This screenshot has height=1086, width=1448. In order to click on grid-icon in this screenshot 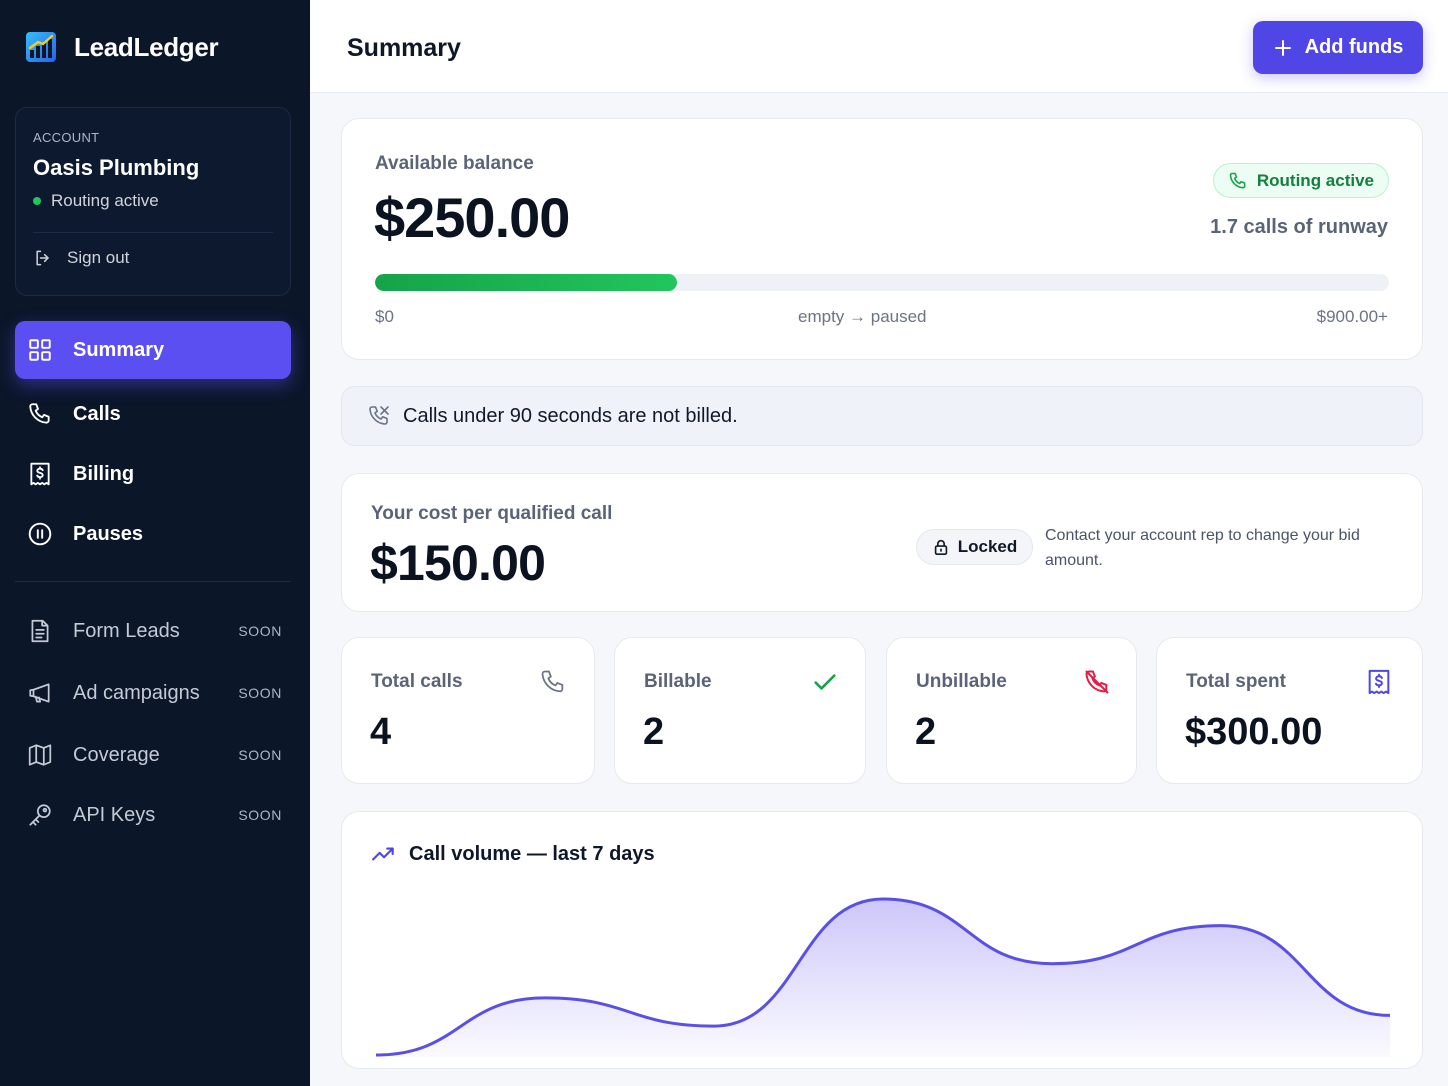, I will do `click(40, 350)`.